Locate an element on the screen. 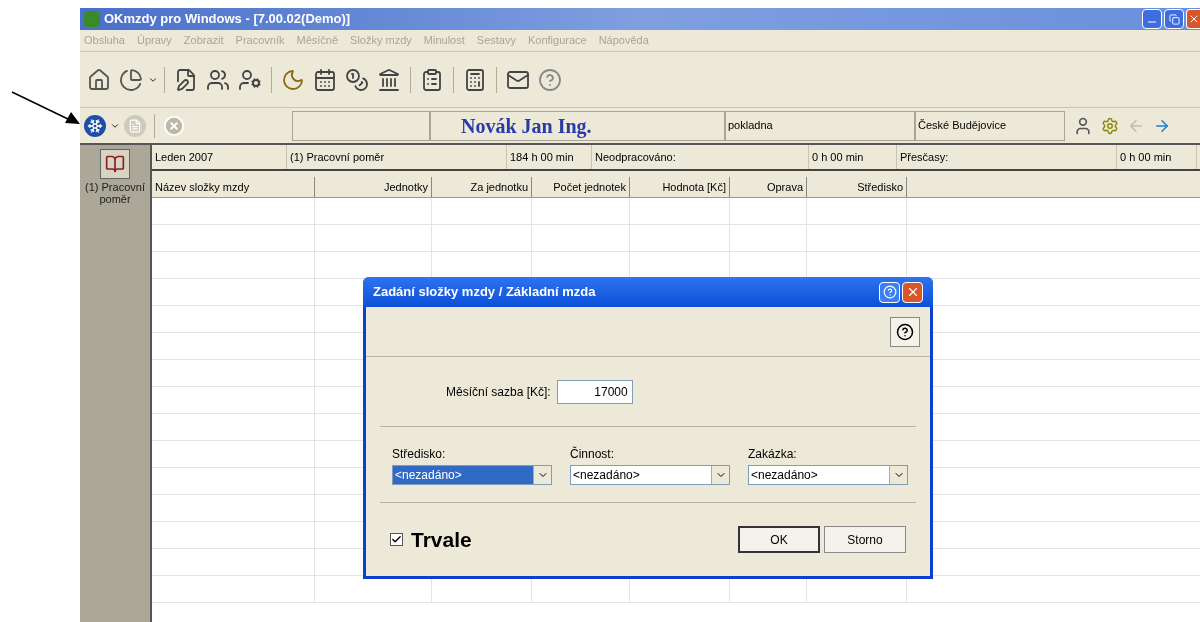 The height and width of the screenshot is (622, 1200). rate-field: 17000 is located at coordinates (594, 391).